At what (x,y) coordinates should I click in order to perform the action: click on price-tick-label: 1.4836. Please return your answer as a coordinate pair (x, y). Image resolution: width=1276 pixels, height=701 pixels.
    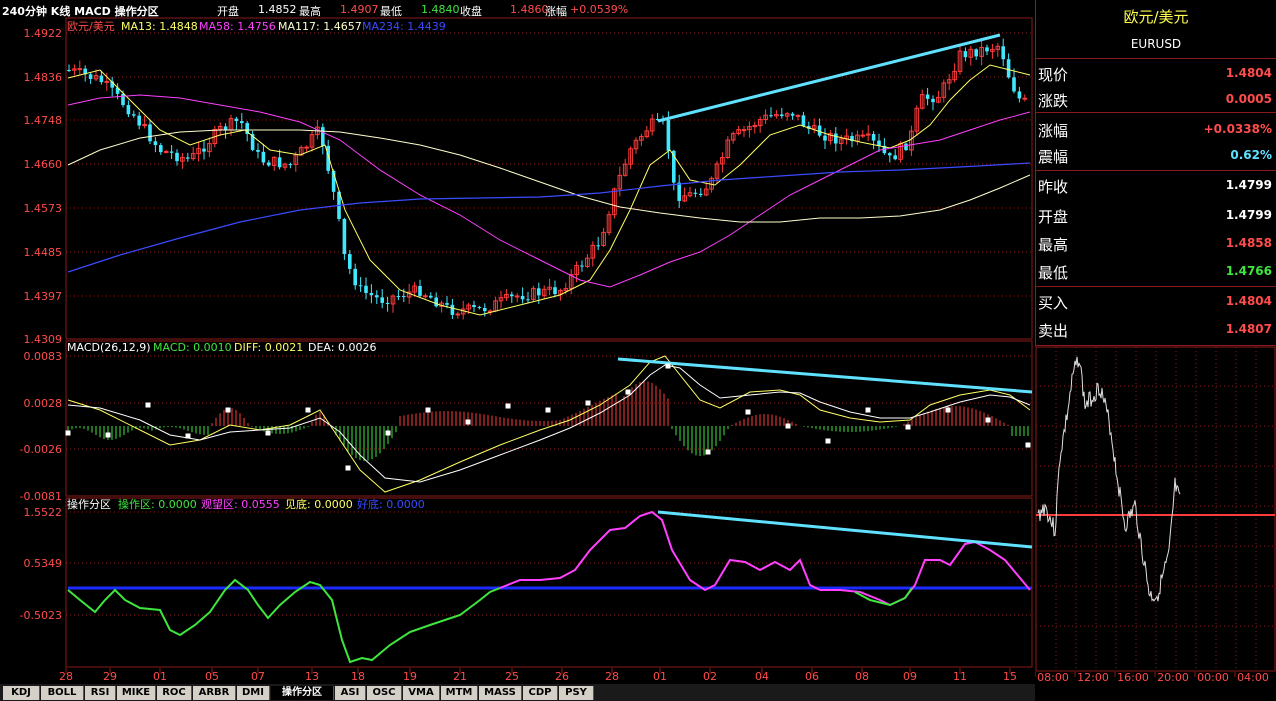
    Looking at the image, I should click on (43, 77).